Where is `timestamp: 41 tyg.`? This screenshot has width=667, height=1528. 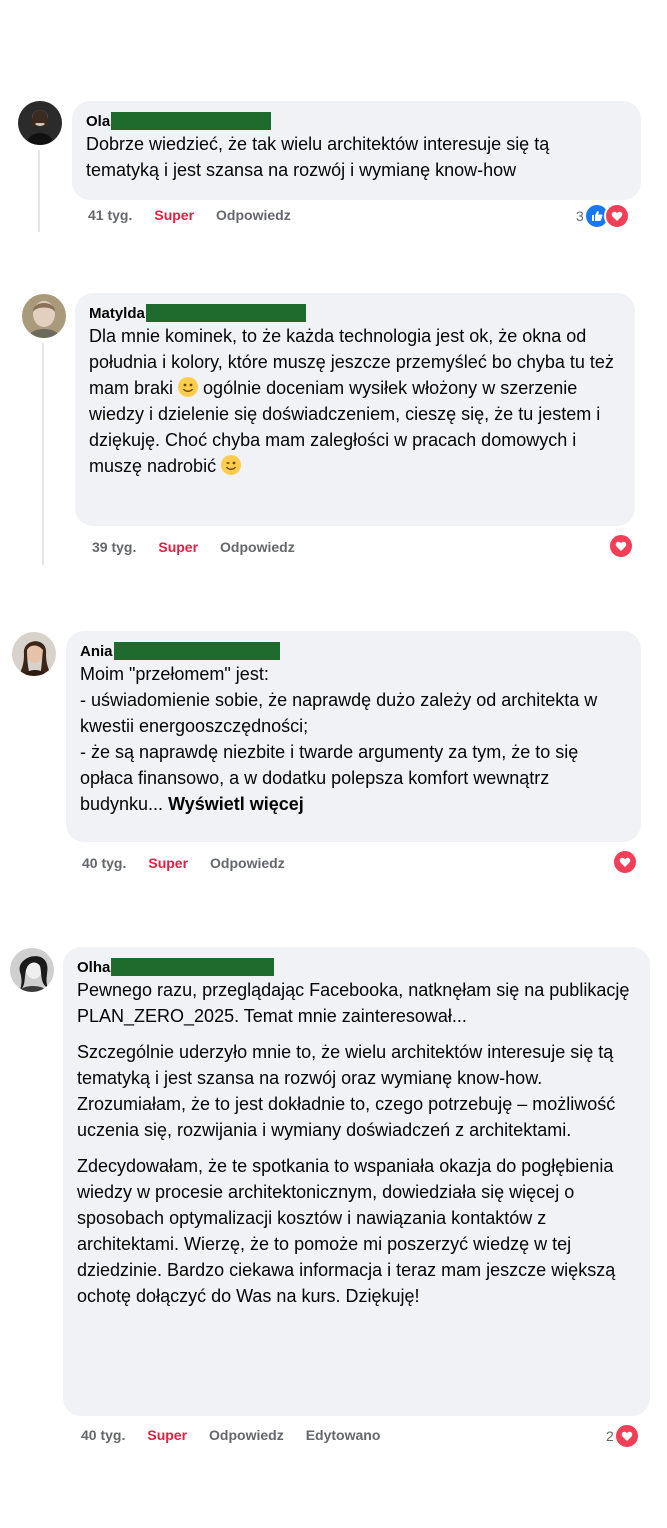
timestamp: 41 tyg. is located at coordinates (110, 215).